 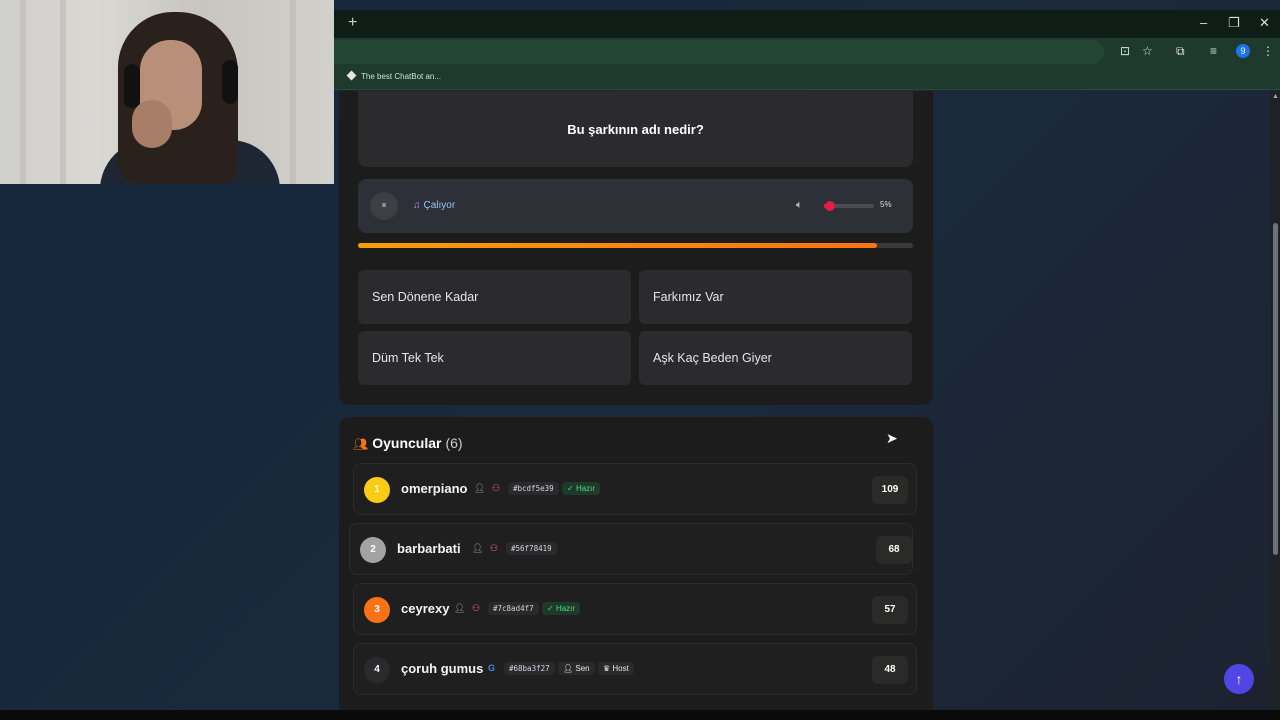 What do you see at coordinates (531, 548) in the screenshot?
I see `player-id-tag: #56f78419` at bounding box center [531, 548].